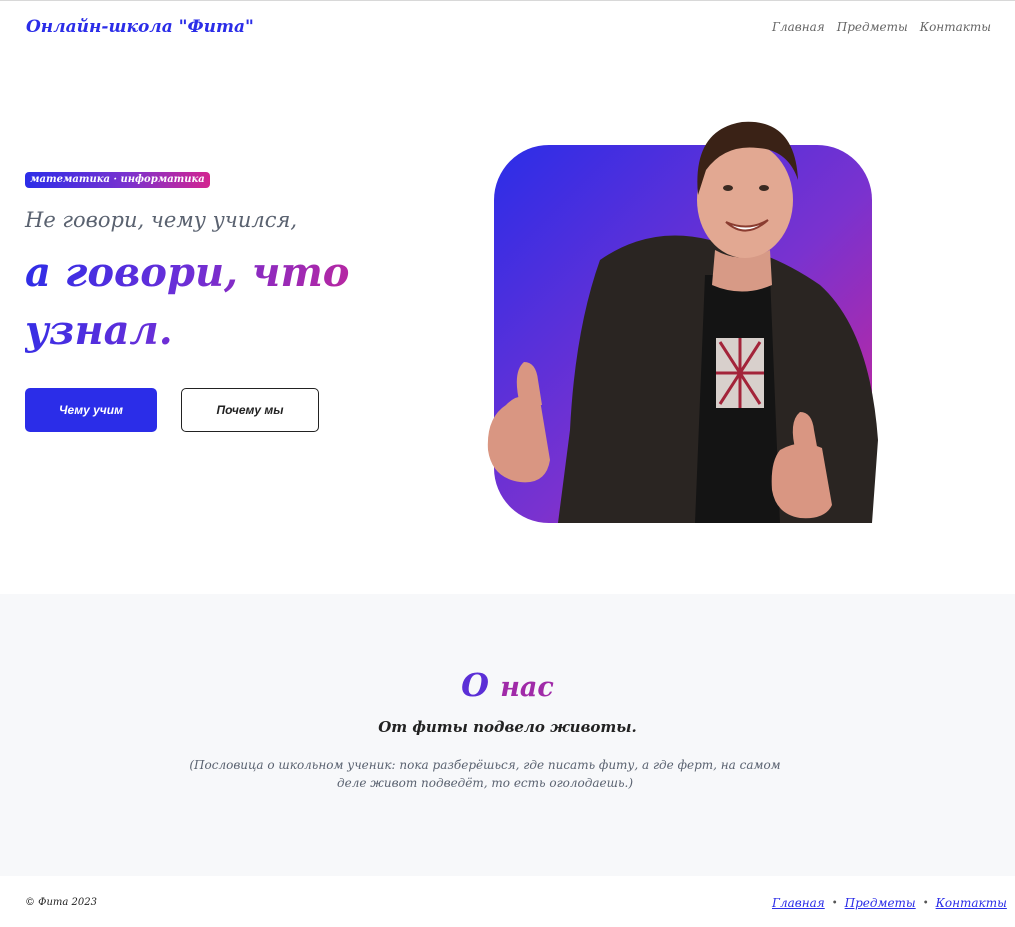  What do you see at coordinates (740, 373) in the screenshot?
I see `shirt-print` at bounding box center [740, 373].